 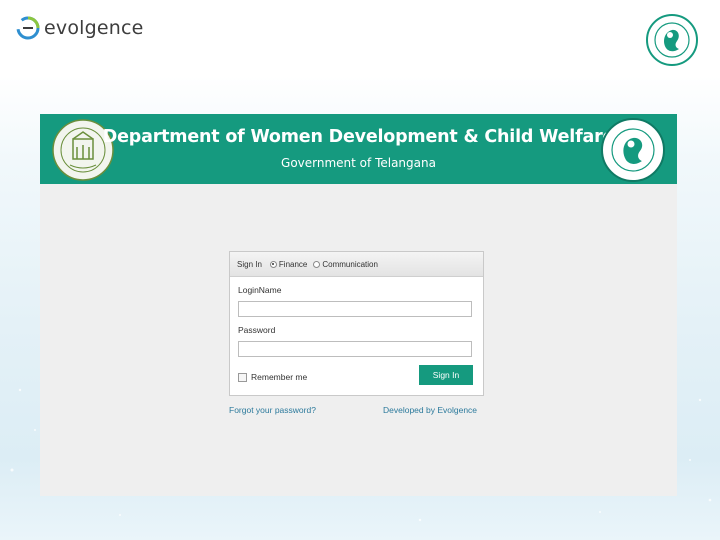 I want to click on sign-in-button: Sign In, so click(x=446, y=375).